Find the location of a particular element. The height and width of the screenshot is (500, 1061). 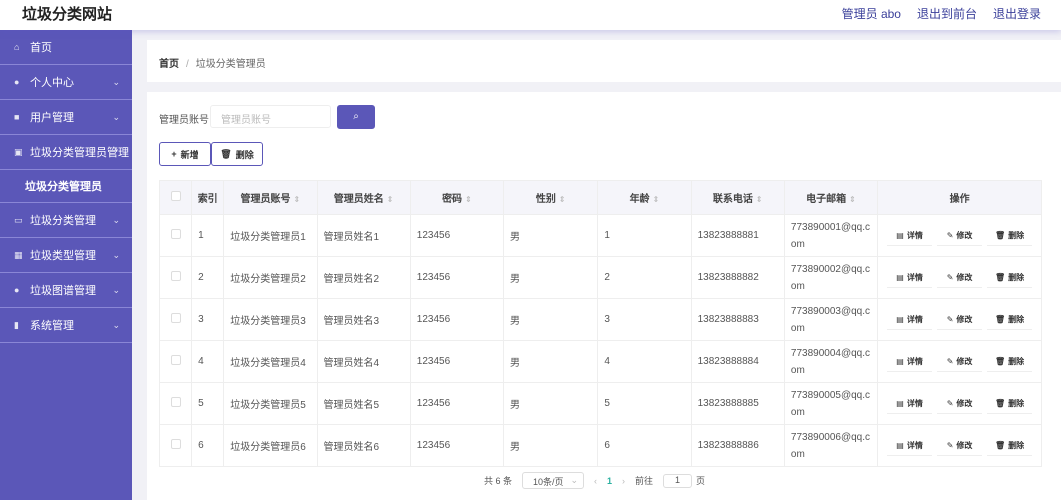

sidebar-item-7: ▮ 系统管理 ⌄ is located at coordinates (66, 325).